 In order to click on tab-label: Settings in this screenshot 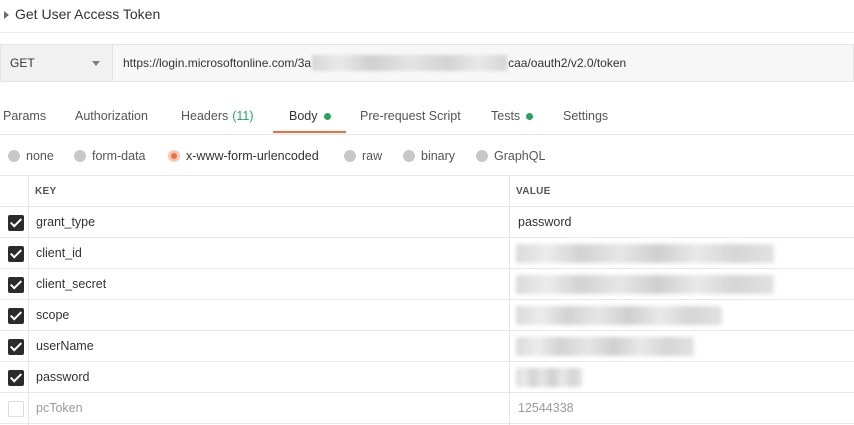, I will do `click(586, 116)`.